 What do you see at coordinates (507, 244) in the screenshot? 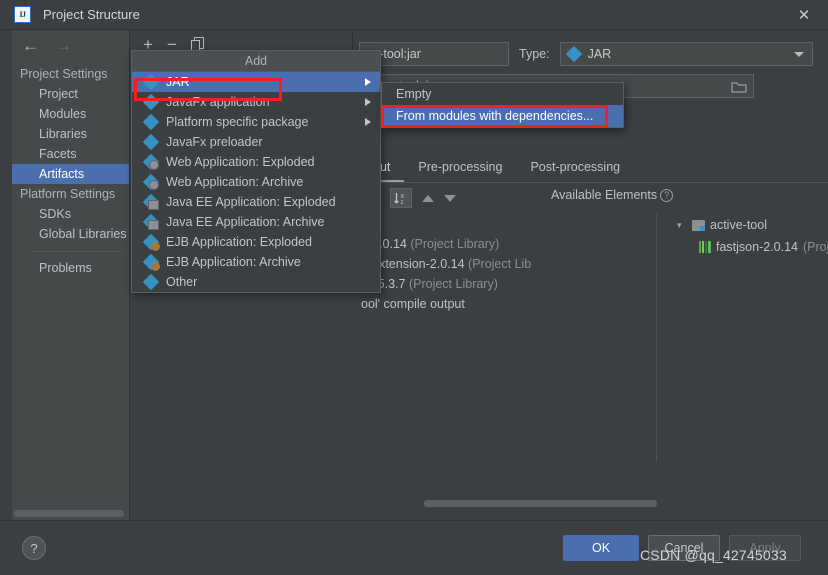
I see `tree-row: 2-2.0.14 (Project Library)` at bounding box center [507, 244].